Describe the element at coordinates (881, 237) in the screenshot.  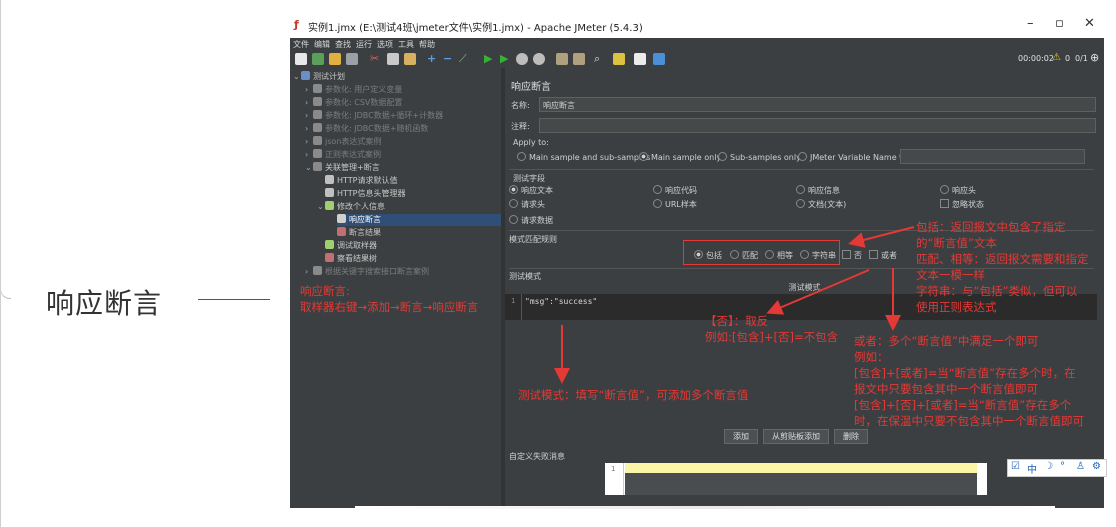
I see `arrow-include` at that location.